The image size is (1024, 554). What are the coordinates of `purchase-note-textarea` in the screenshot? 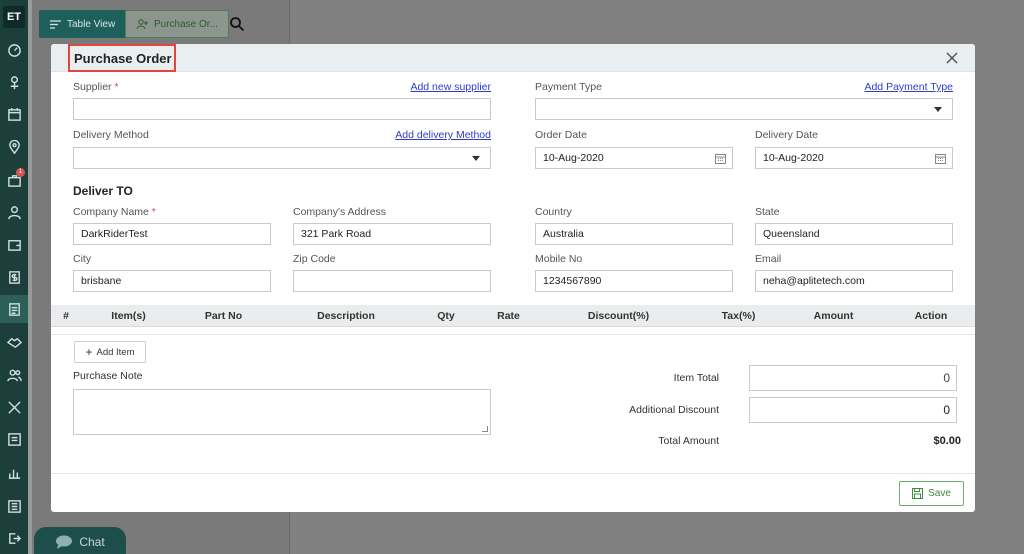 It's located at (282, 412).